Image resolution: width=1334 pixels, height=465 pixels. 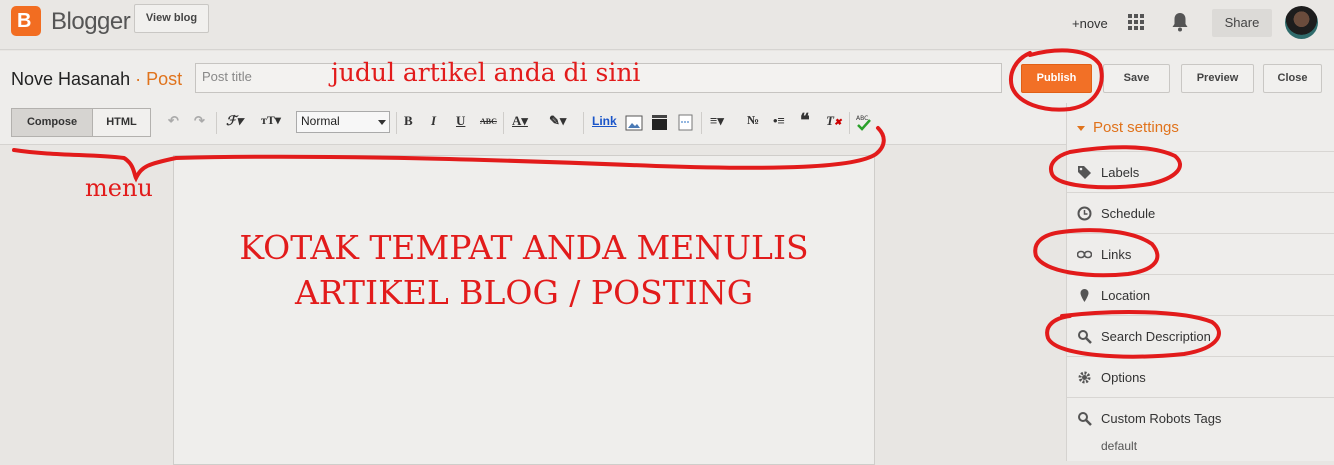 What do you see at coordinates (460, 121) in the screenshot?
I see `underline-icon: U` at bounding box center [460, 121].